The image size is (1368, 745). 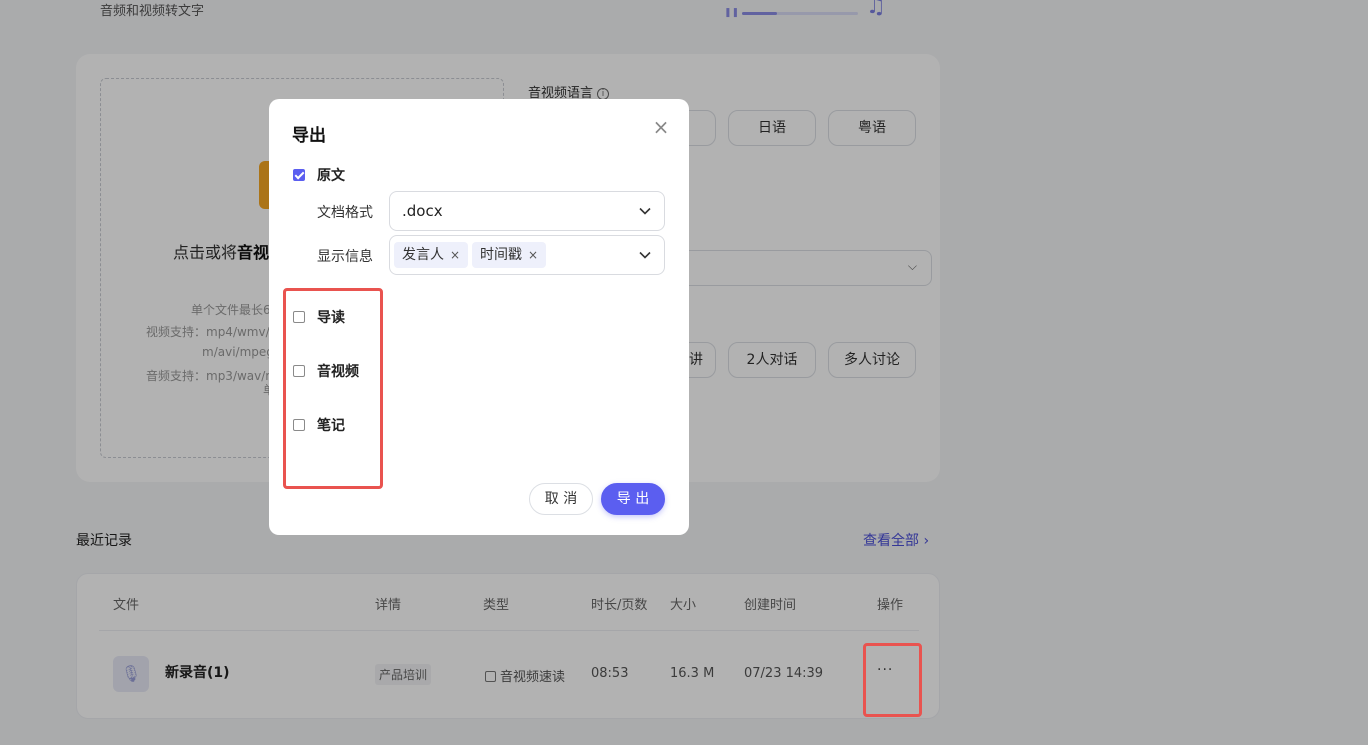 I want to click on format-value: .docx, so click(x=422, y=211).